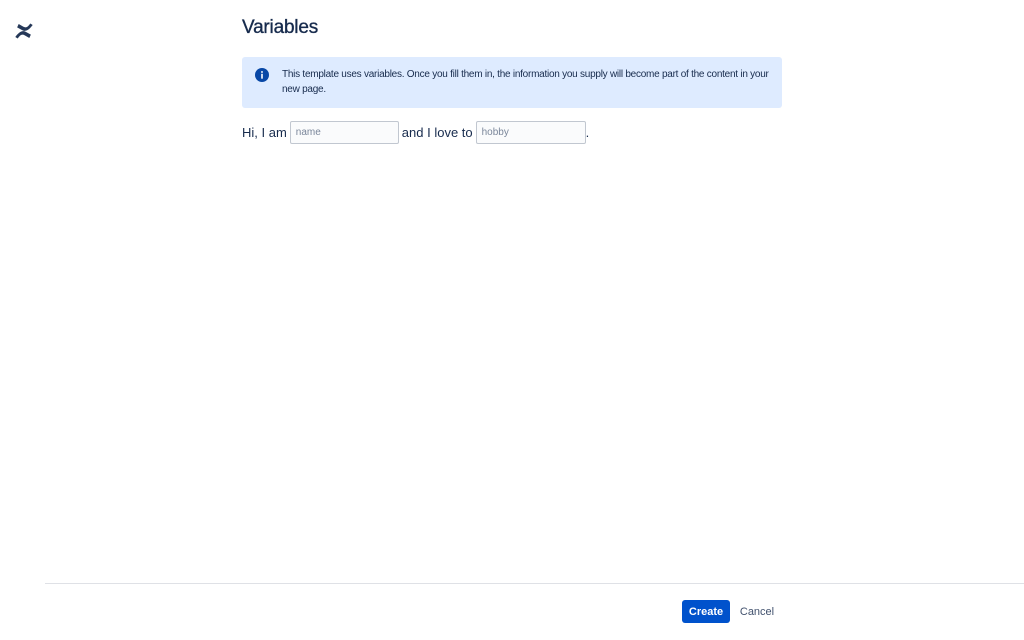  Describe the element at coordinates (437, 132) in the screenshot. I see `sentence-middle: and I love to` at that location.